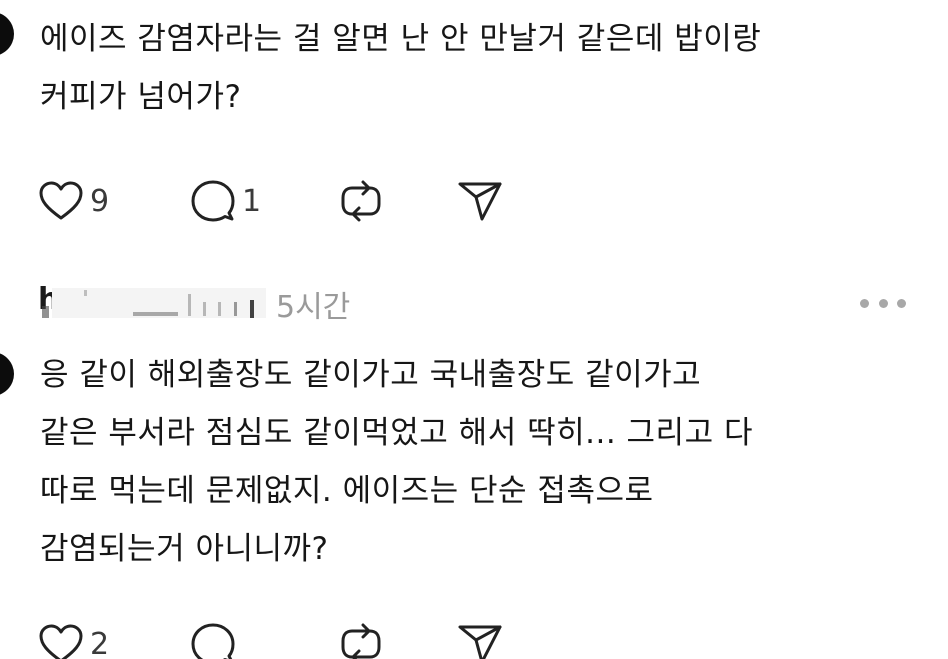 The image size is (948, 659). Describe the element at coordinates (371, 375) in the screenshot. I see `comment-line: 응 같이 해외출장도 같이가고 국내출장도 같이가고` at that location.